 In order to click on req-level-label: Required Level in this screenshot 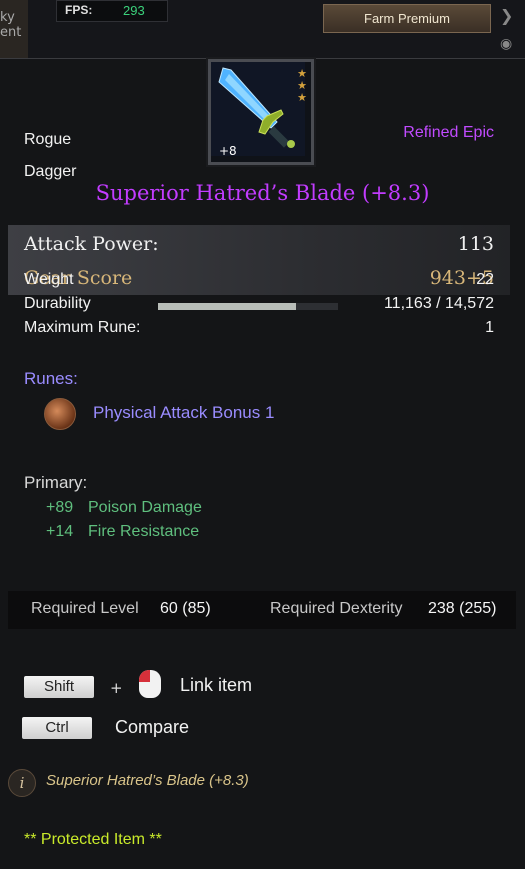, I will do `click(85, 608)`.